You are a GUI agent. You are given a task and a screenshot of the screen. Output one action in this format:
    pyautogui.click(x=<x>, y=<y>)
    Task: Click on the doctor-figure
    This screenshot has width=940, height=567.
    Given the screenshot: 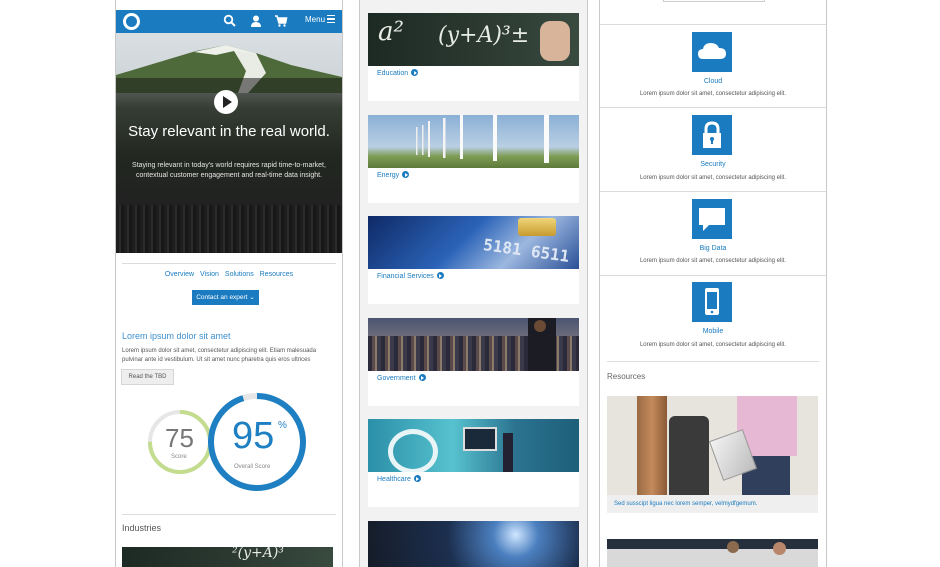 What is the action you would take?
    pyautogui.click(x=508, y=452)
    